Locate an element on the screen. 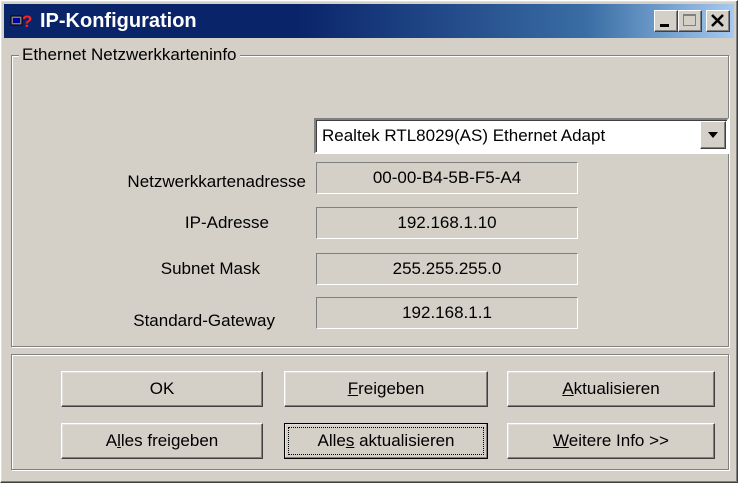 This screenshot has height=483, width=738. release-all-button: Alles freigeben is located at coordinates (162, 441).